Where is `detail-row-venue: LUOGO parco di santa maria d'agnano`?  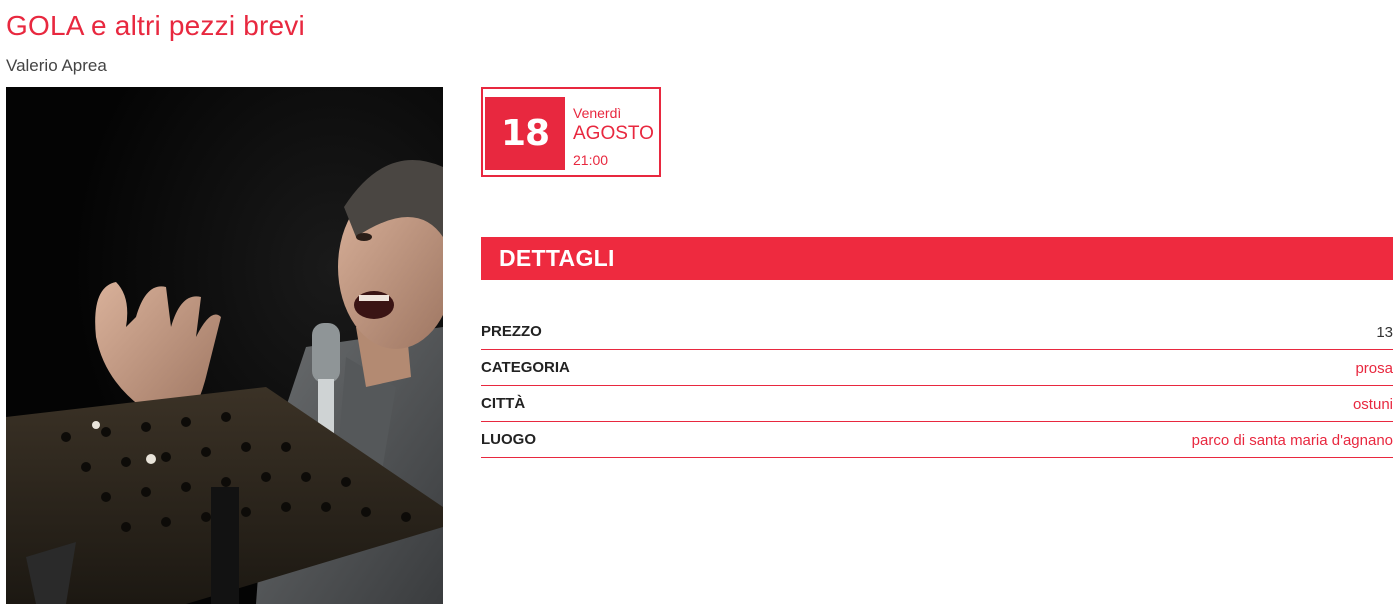 detail-row-venue: LUOGO parco di santa maria d'agnano is located at coordinates (937, 440).